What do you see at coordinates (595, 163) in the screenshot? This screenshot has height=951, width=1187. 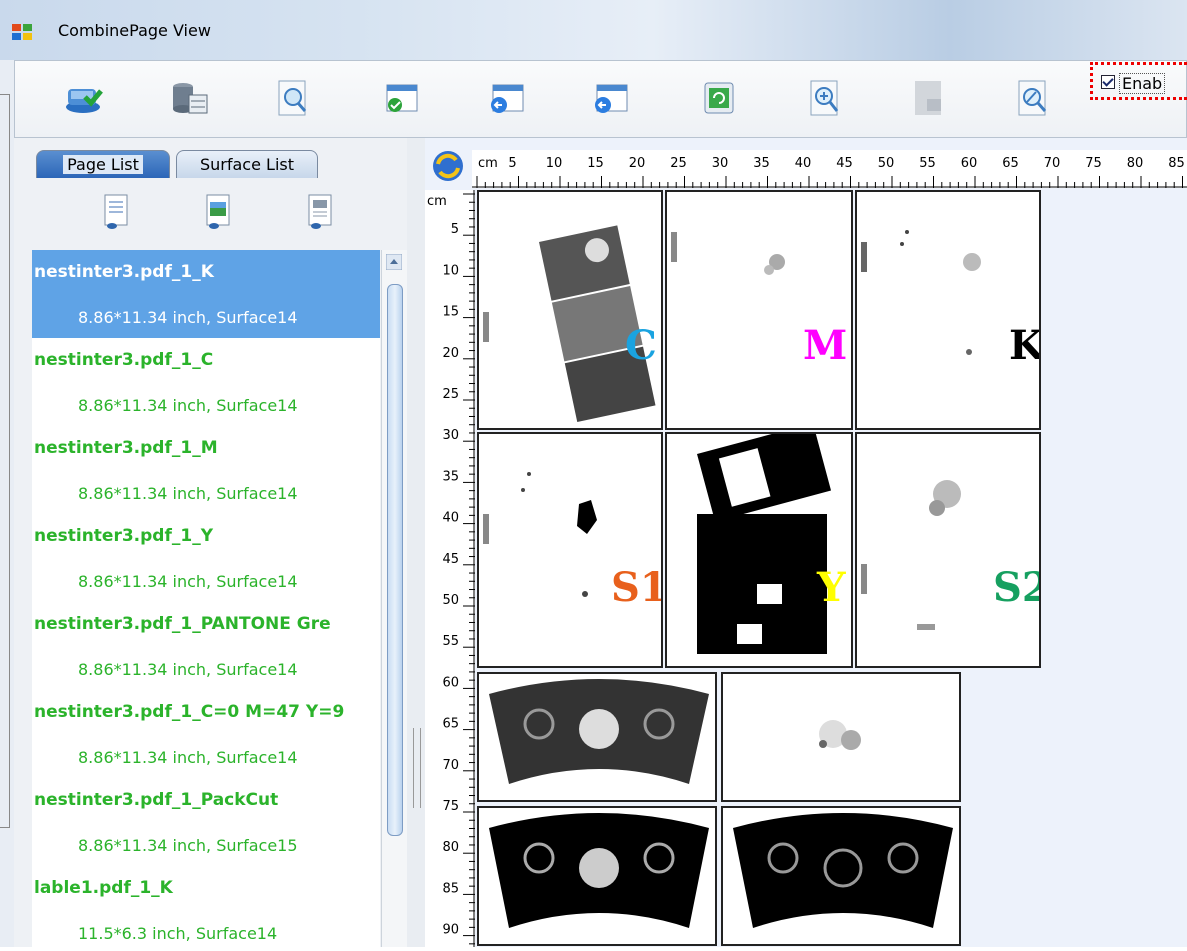 I see `ruler-label: 15` at bounding box center [595, 163].